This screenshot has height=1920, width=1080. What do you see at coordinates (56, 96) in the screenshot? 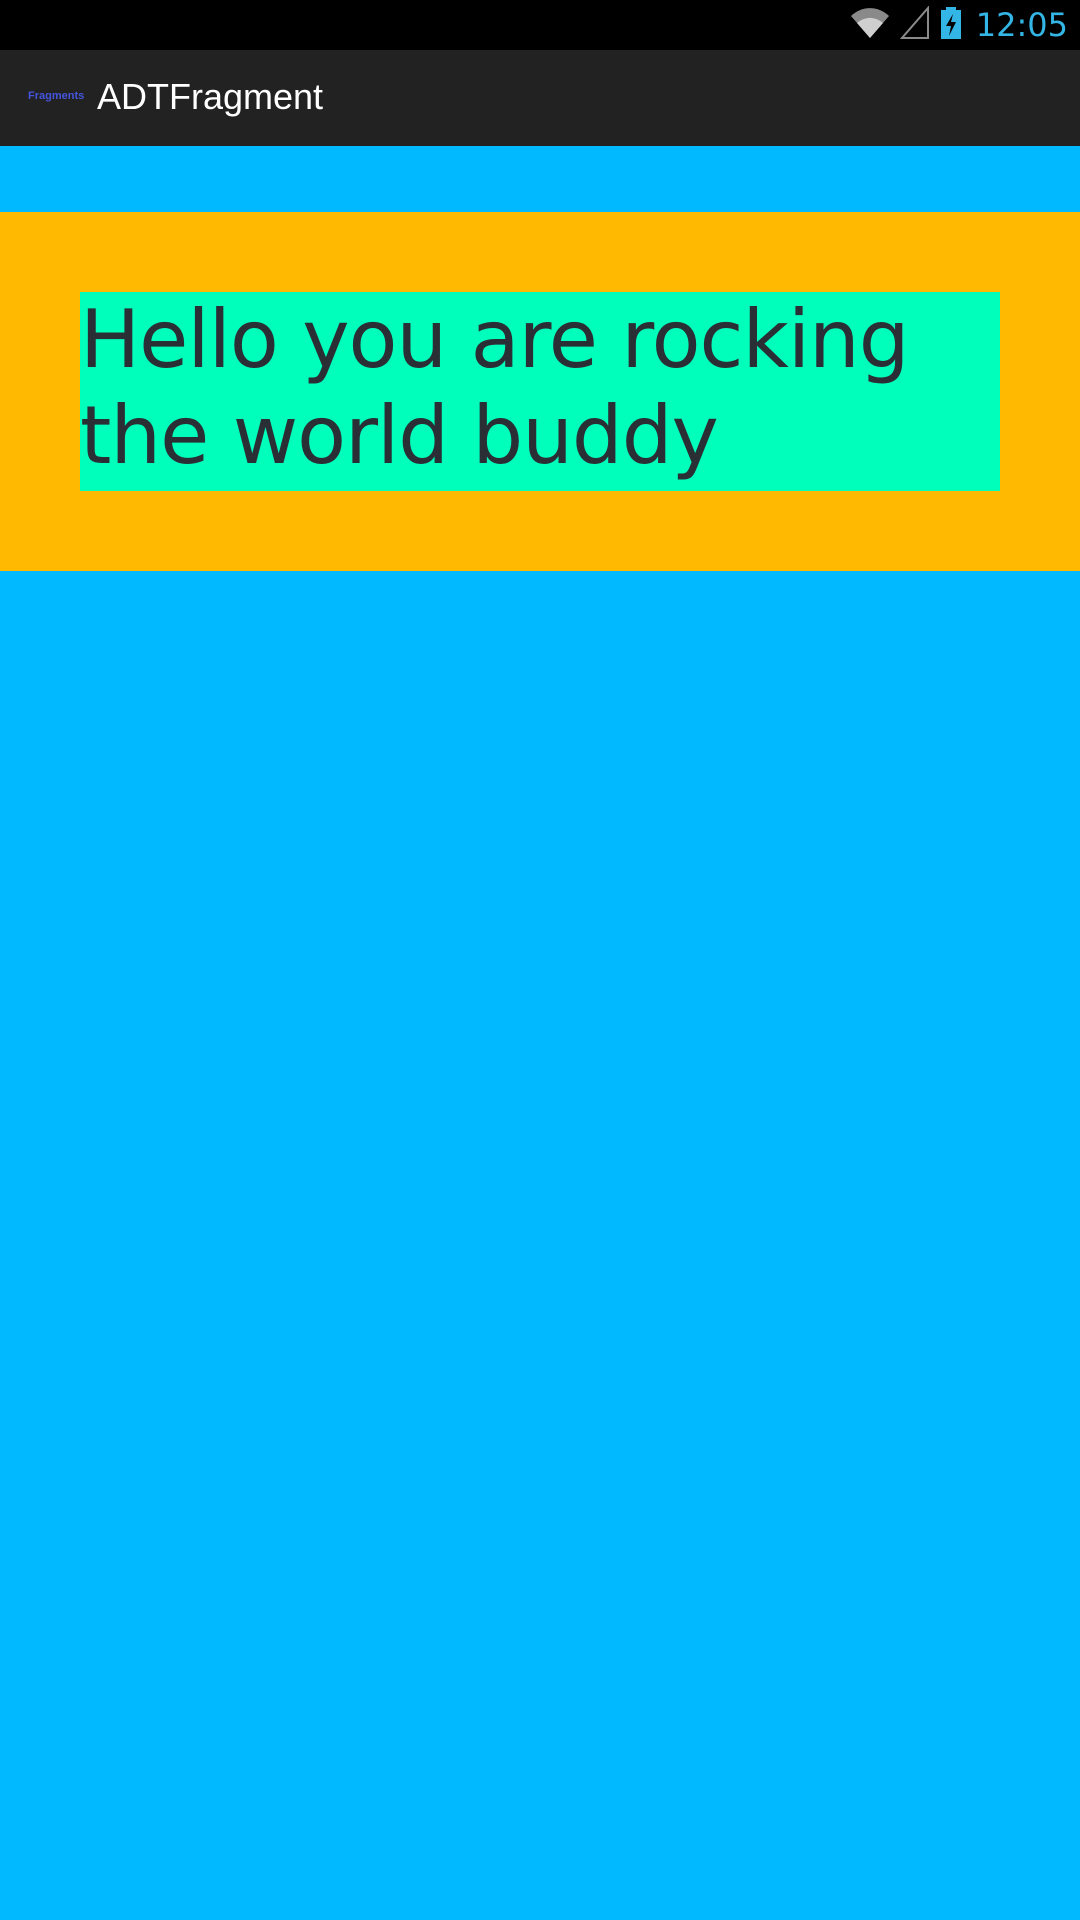
I see `app-icon: Fragments` at bounding box center [56, 96].